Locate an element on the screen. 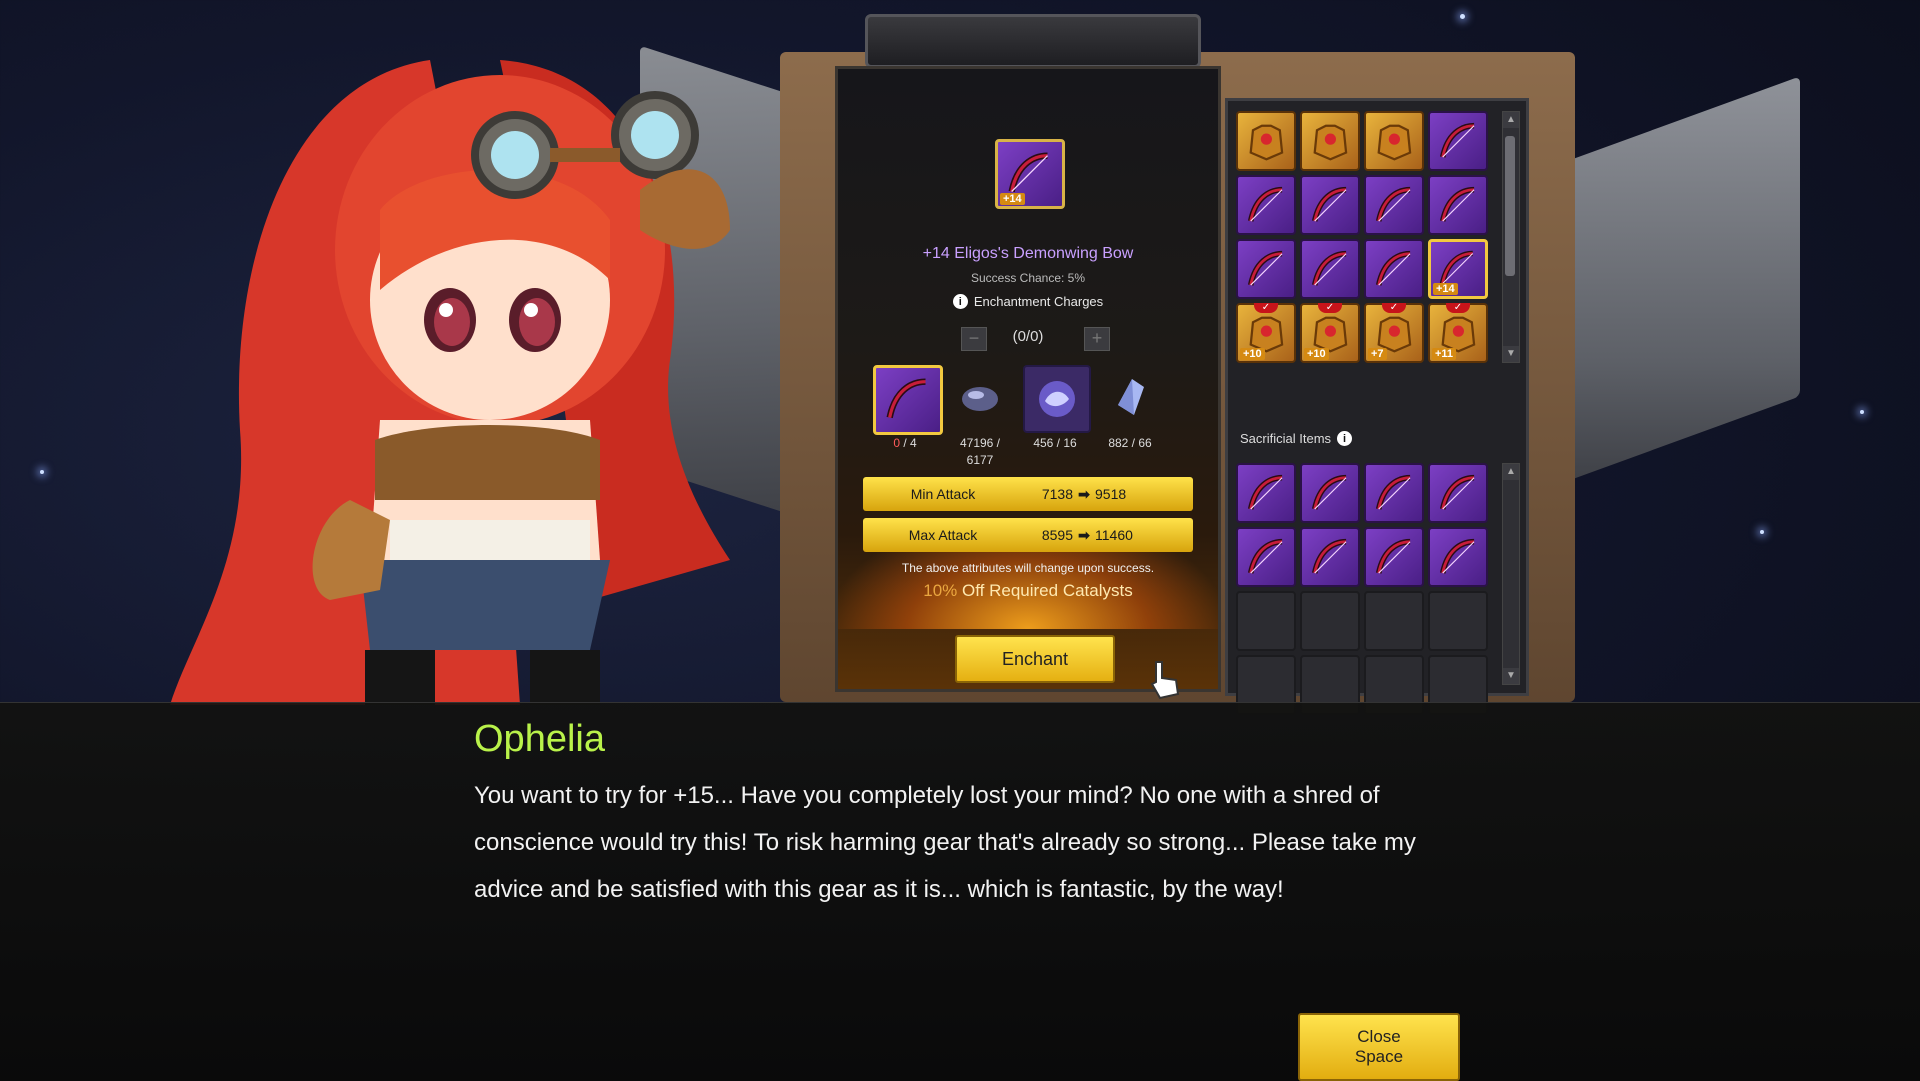 The height and width of the screenshot is (1081, 1920). inventory-grid: +14 ✓ +10 ✓ +10 ✓ +7 ✓ +11 is located at coordinates (1362, 237).